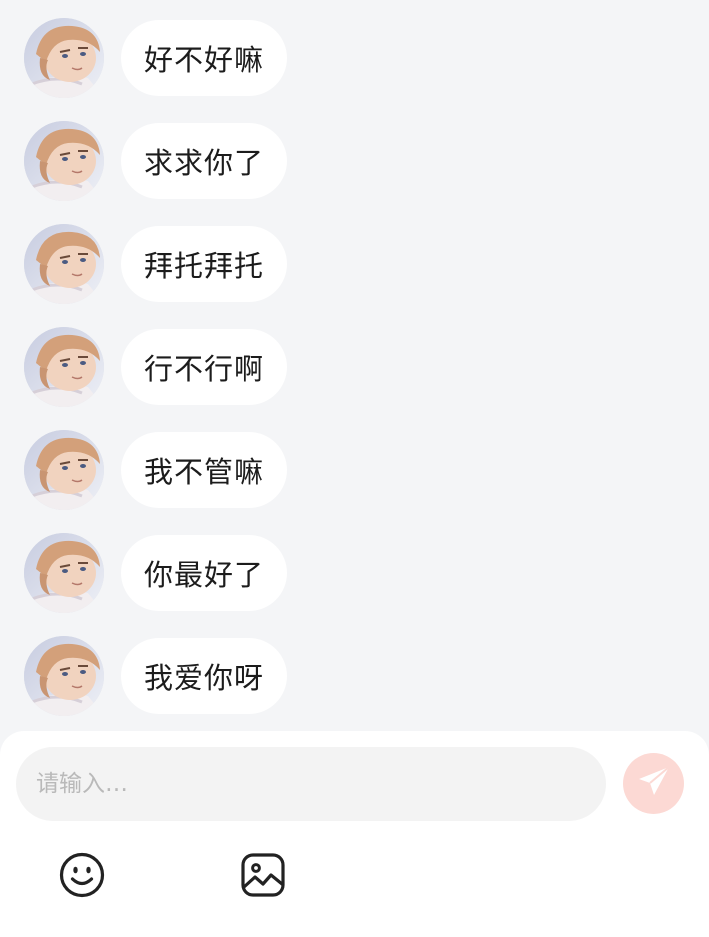 The height and width of the screenshot is (937, 709). Describe the element at coordinates (204, 161) in the screenshot. I see `message-bubble: 求求你了` at that location.